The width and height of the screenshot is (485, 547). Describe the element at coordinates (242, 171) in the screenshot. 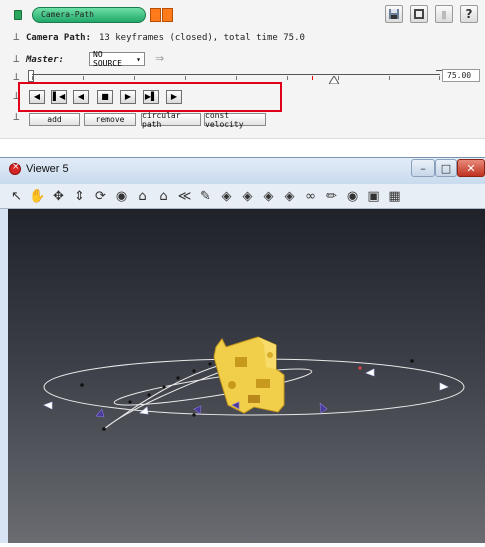

I see `viewer-titlebar: × Viewer 5 – □ ✕` at that location.